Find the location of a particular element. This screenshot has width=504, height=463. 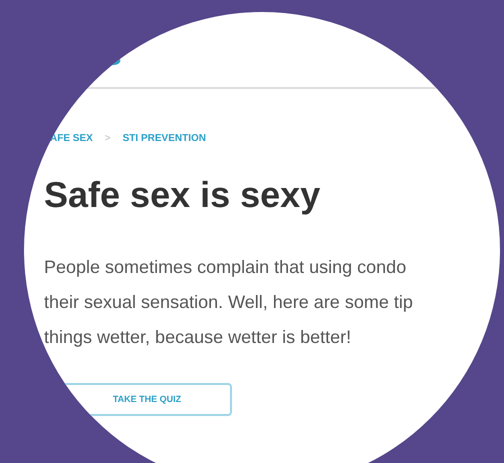

breadcrumb-link: STI PREVENTION is located at coordinates (164, 138).